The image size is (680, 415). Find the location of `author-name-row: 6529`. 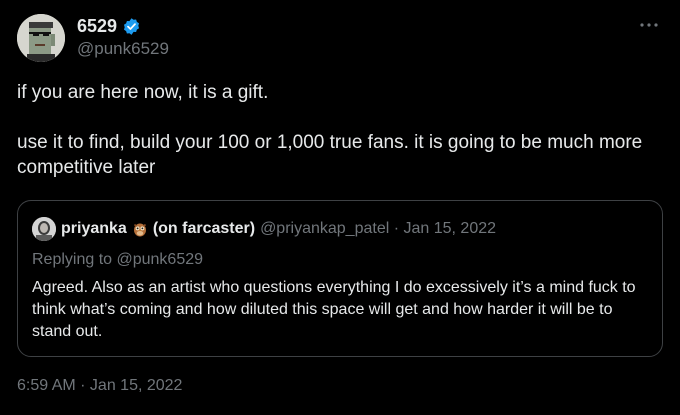

author-name-row: 6529 is located at coordinates (109, 26).